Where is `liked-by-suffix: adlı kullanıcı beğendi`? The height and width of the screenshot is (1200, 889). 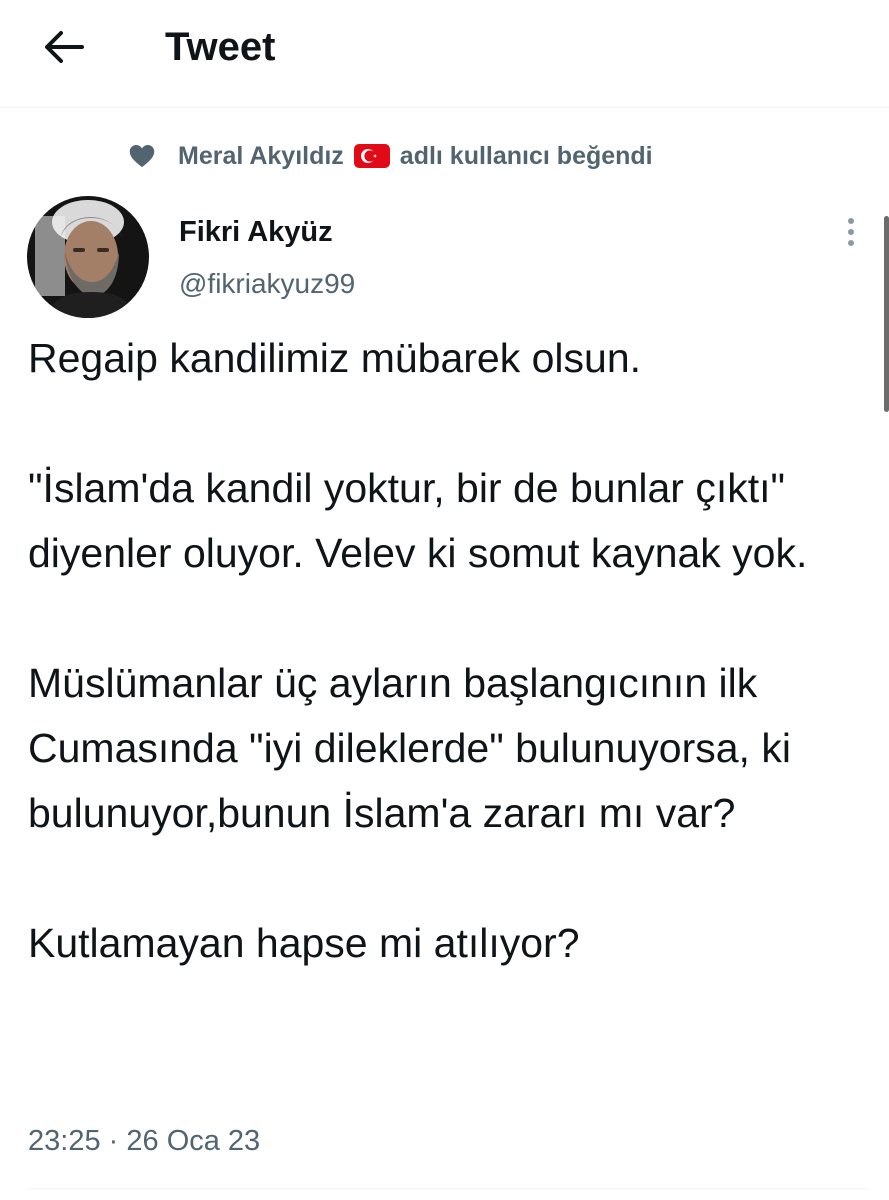 liked-by-suffix: adlı kullanıcı beğendi is located at coordinates (526, 155).